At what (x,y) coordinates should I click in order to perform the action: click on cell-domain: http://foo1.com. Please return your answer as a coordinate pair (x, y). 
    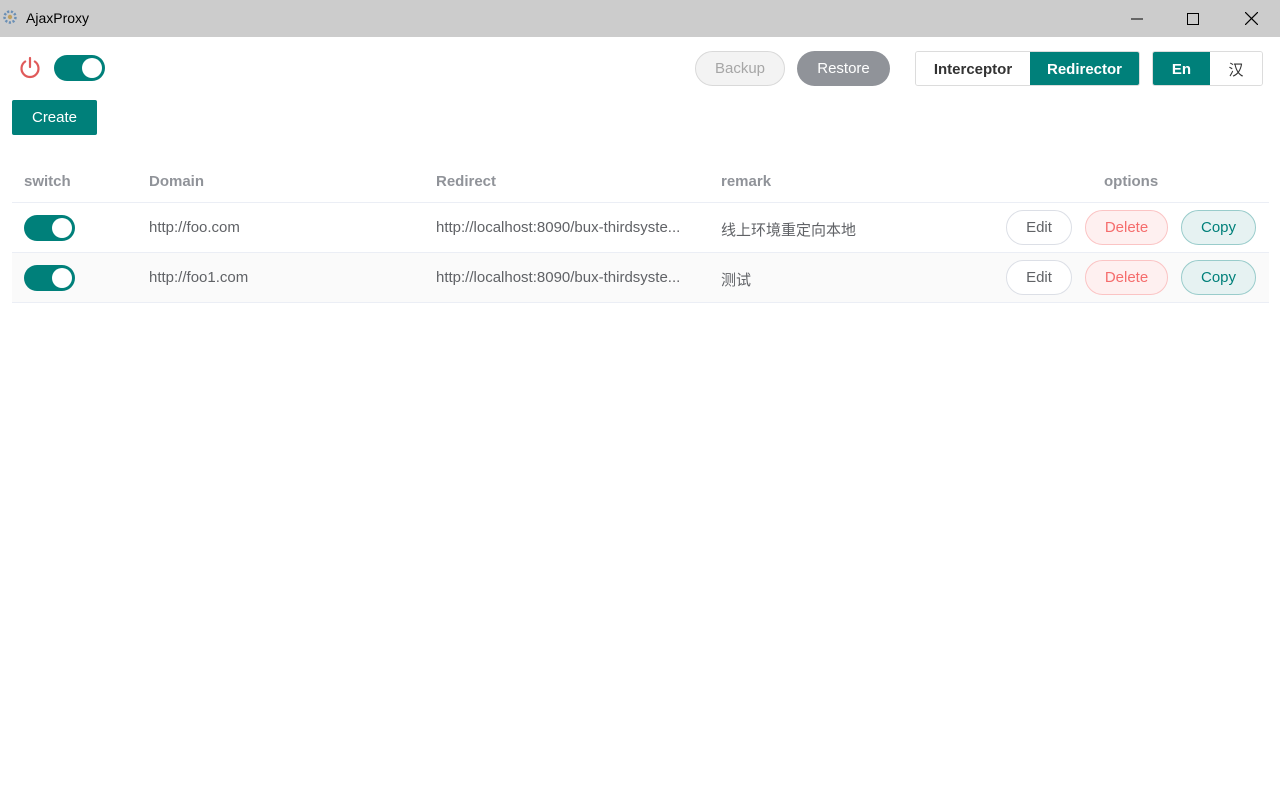
    Looking at the image, I should click on (199, 277).